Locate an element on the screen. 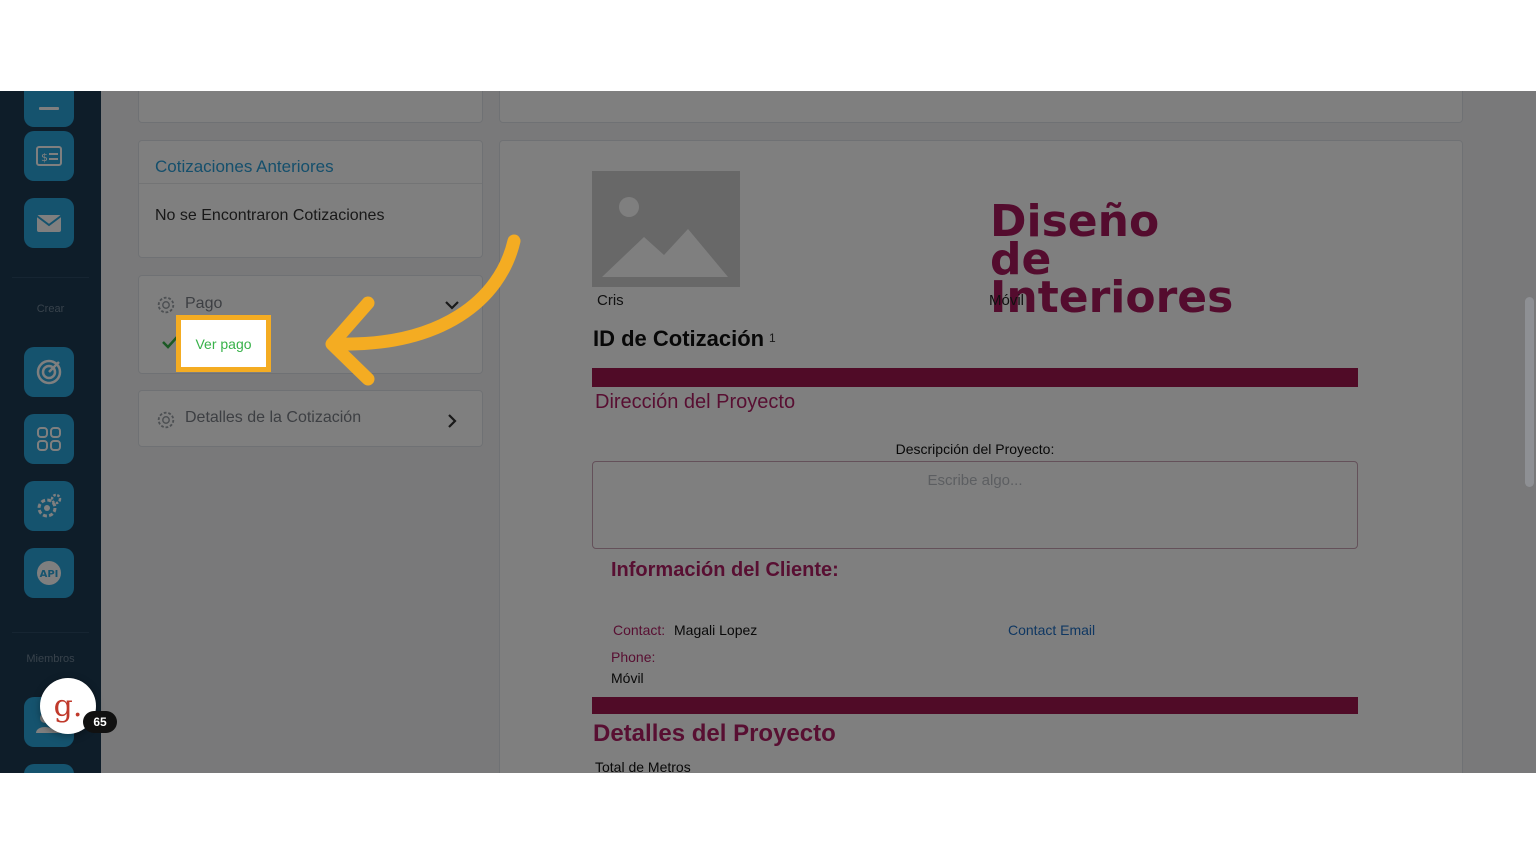 The height and width of the screenshot is (864, 1536). top-right-card is located at coordinates (981, 107).